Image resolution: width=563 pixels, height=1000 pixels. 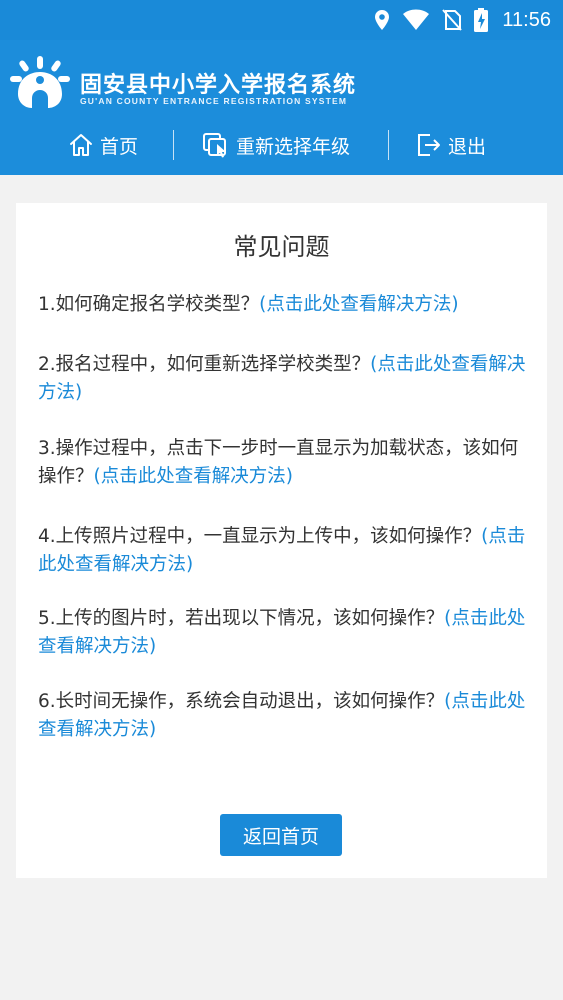 What do you see at coordinates (526, 19) in the screenshot?
I see `status-time: 11:56` at bounding box center [526, 19].